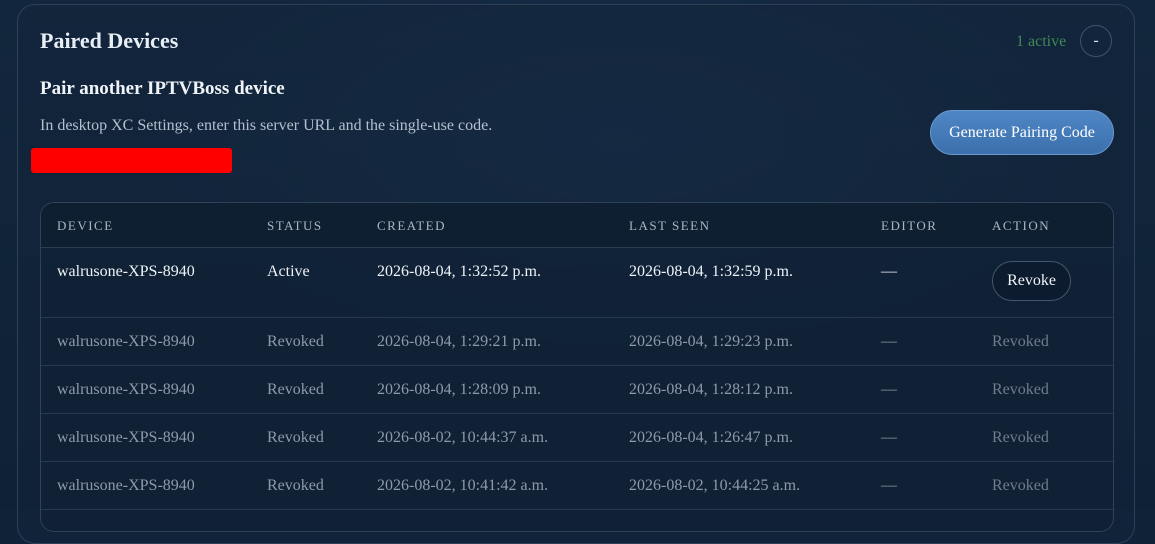 Image resolution: width=1155 pixels, height=544 pixels. What do you see at coordinates (131, 160) in the screenshot?
I see `redacted-server-url` at bounding box center [131, 160].